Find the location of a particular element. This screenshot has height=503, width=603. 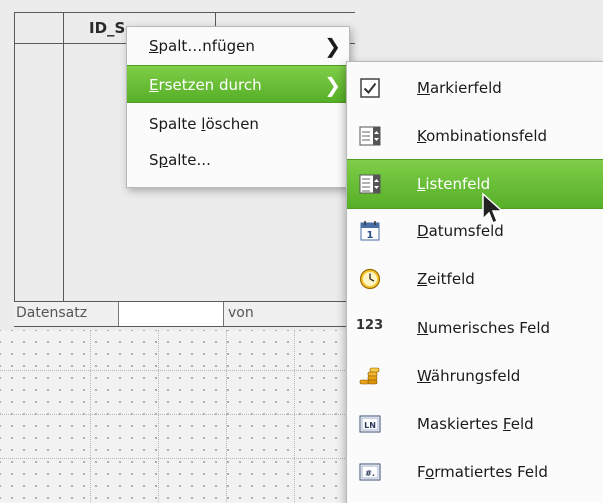

submenu-item-numeric-field: 123 Numerisches Feld is located at coordinates (475, 328).